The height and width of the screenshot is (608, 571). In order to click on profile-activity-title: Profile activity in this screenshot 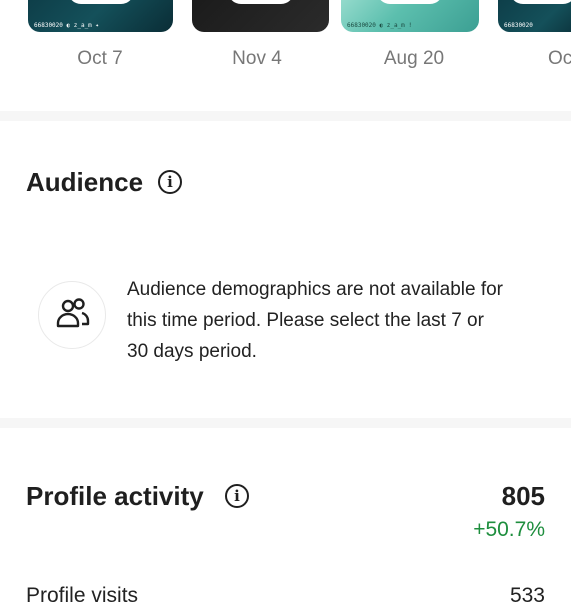, I will do `click(115, 496)`.